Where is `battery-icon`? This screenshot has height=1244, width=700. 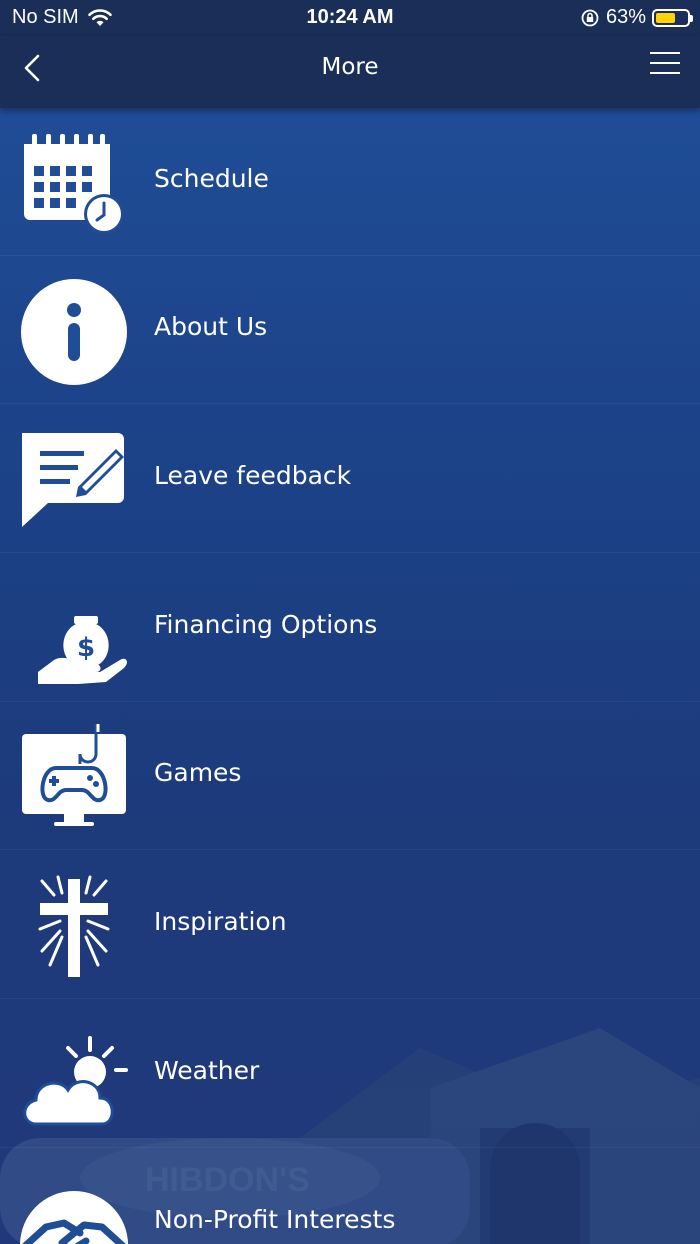
battery-icon is located at coordinates (672, 17).